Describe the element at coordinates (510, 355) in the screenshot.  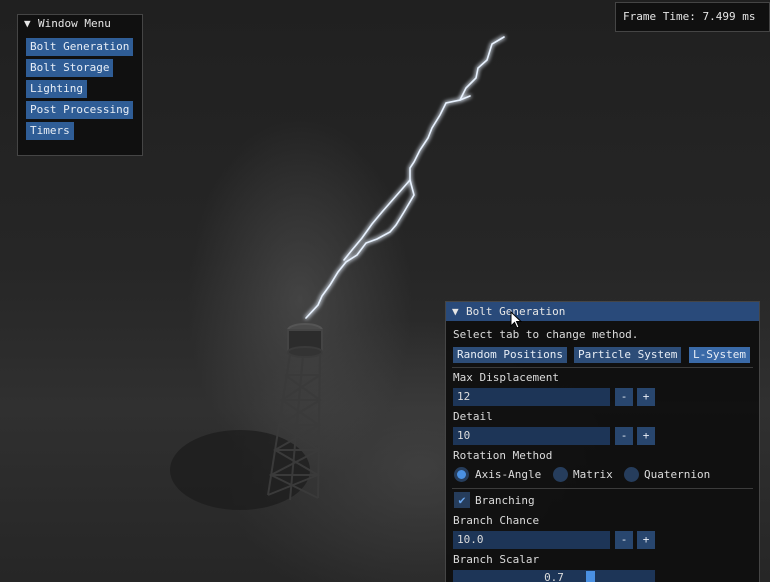
I see `tab-random-positions: Random Positions` at that location.